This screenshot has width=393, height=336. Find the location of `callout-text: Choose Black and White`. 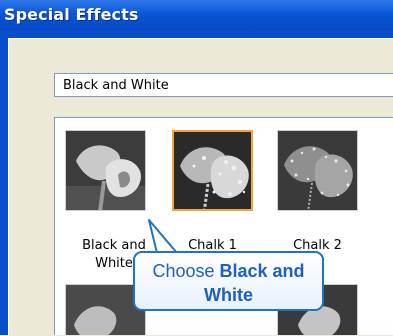

callout-text: Choose Black and White is located at coordinates (228, 283).